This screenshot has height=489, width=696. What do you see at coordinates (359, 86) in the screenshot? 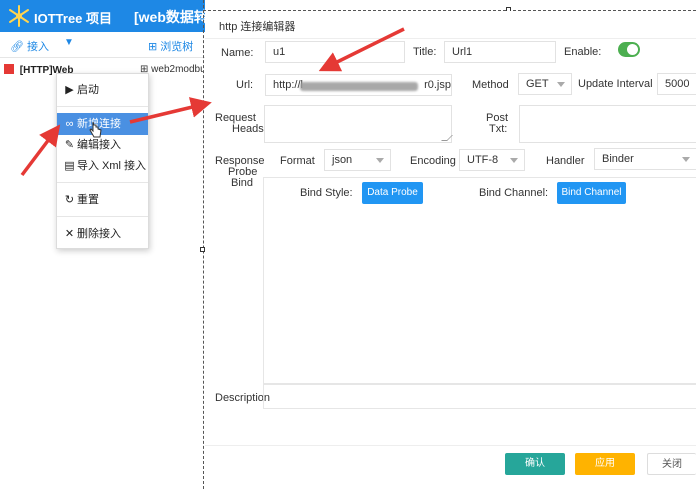
I see `redacted-region` at bounding box center [359, 86].